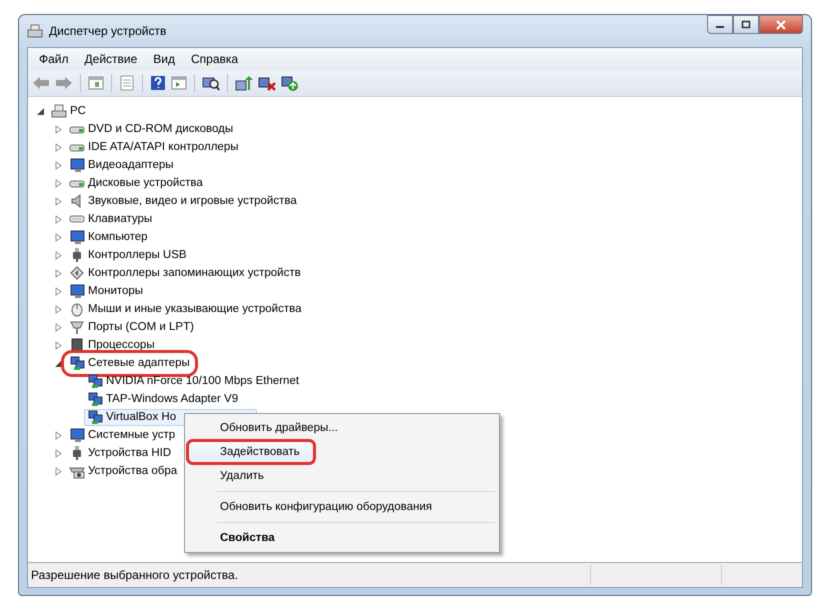  Describe the element at coordinates (121, 345) in the screenshot. I see `tree-item-label: Процессоры` at that location.